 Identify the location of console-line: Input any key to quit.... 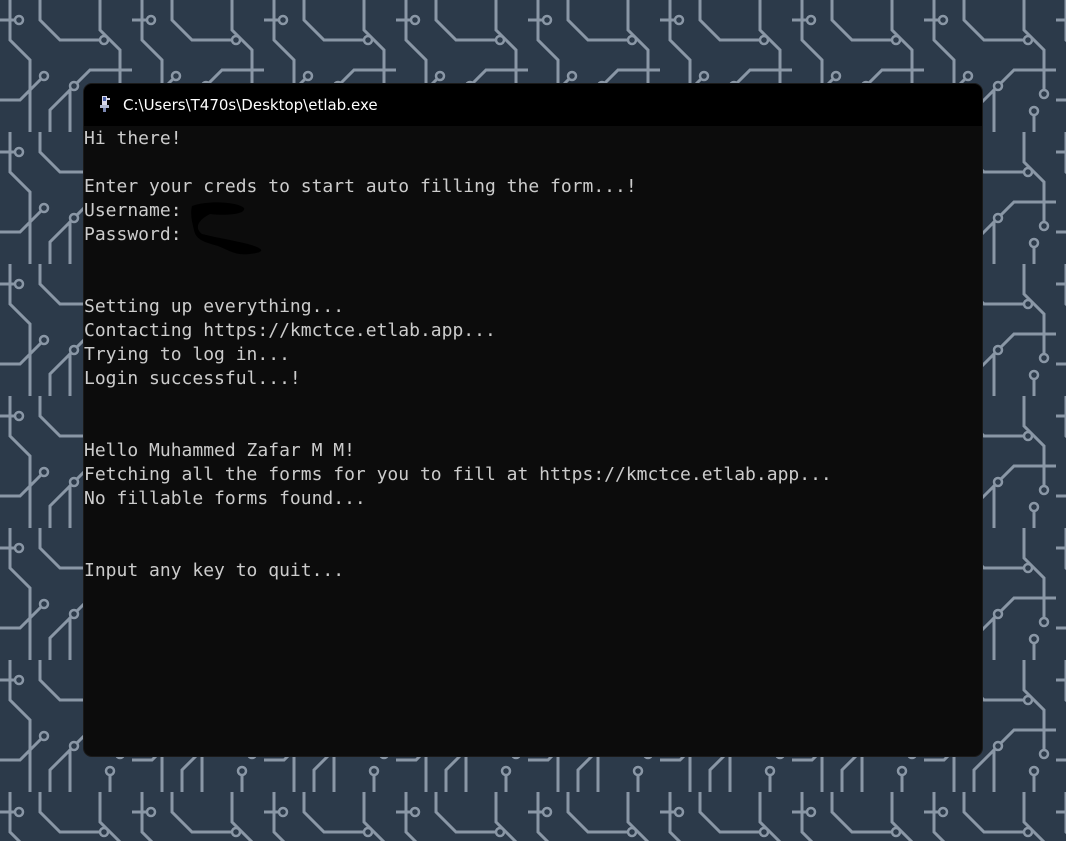
(214, 570).